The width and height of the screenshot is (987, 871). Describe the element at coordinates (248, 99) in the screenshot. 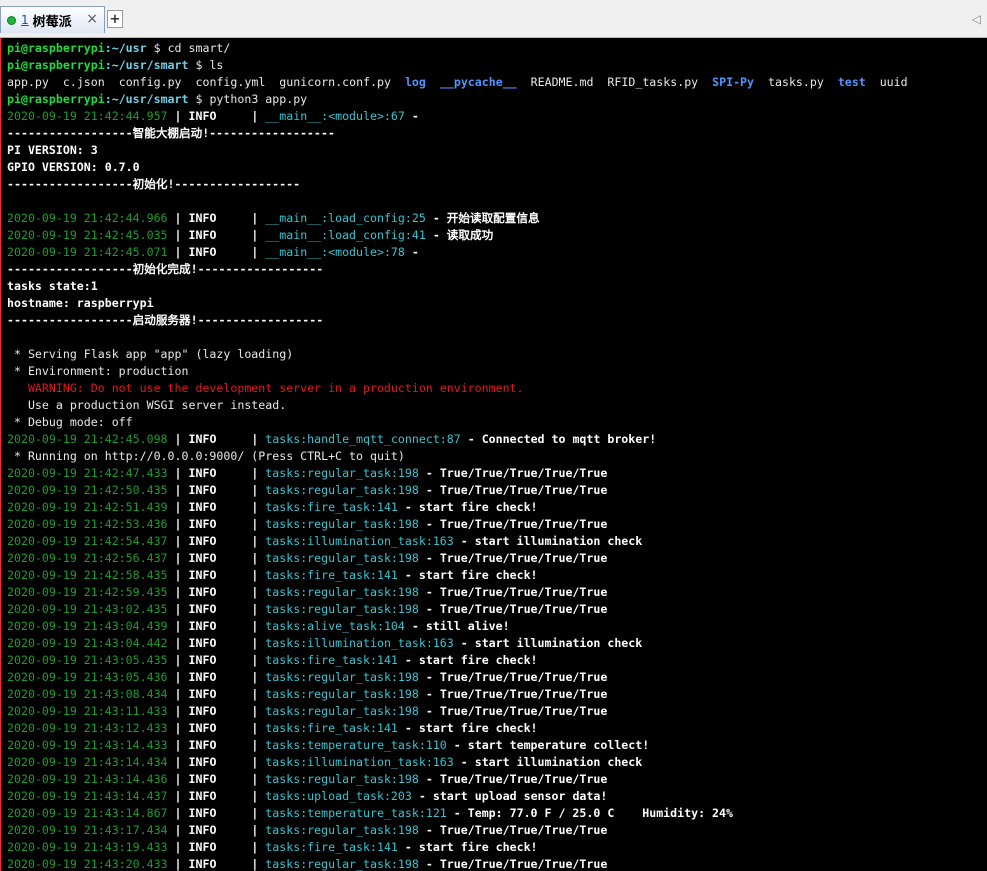

I see `command-text: $ python3 app.py` at that location.